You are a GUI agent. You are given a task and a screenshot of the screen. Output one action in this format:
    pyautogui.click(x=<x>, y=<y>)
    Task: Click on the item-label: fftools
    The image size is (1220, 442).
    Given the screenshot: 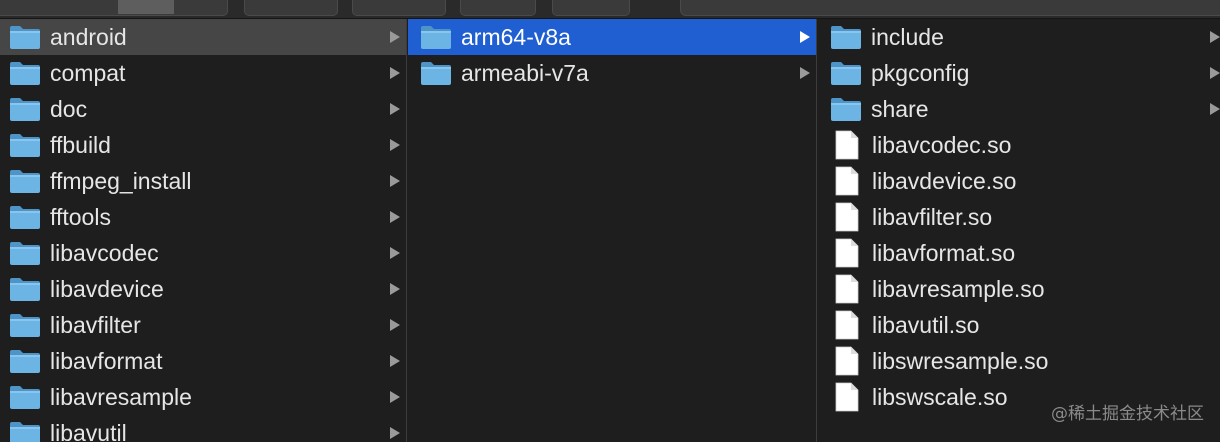 What is the action you would take?
    pyautogui.click(x=80, y=216)
    